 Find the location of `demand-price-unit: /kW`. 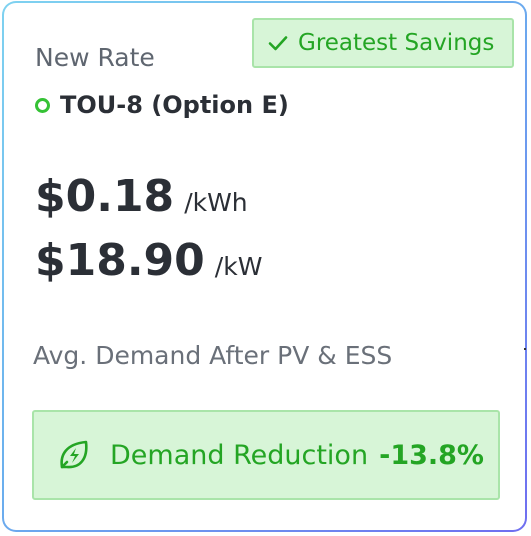

demand-price-unit: /kW is located at coordinates (238, 266).